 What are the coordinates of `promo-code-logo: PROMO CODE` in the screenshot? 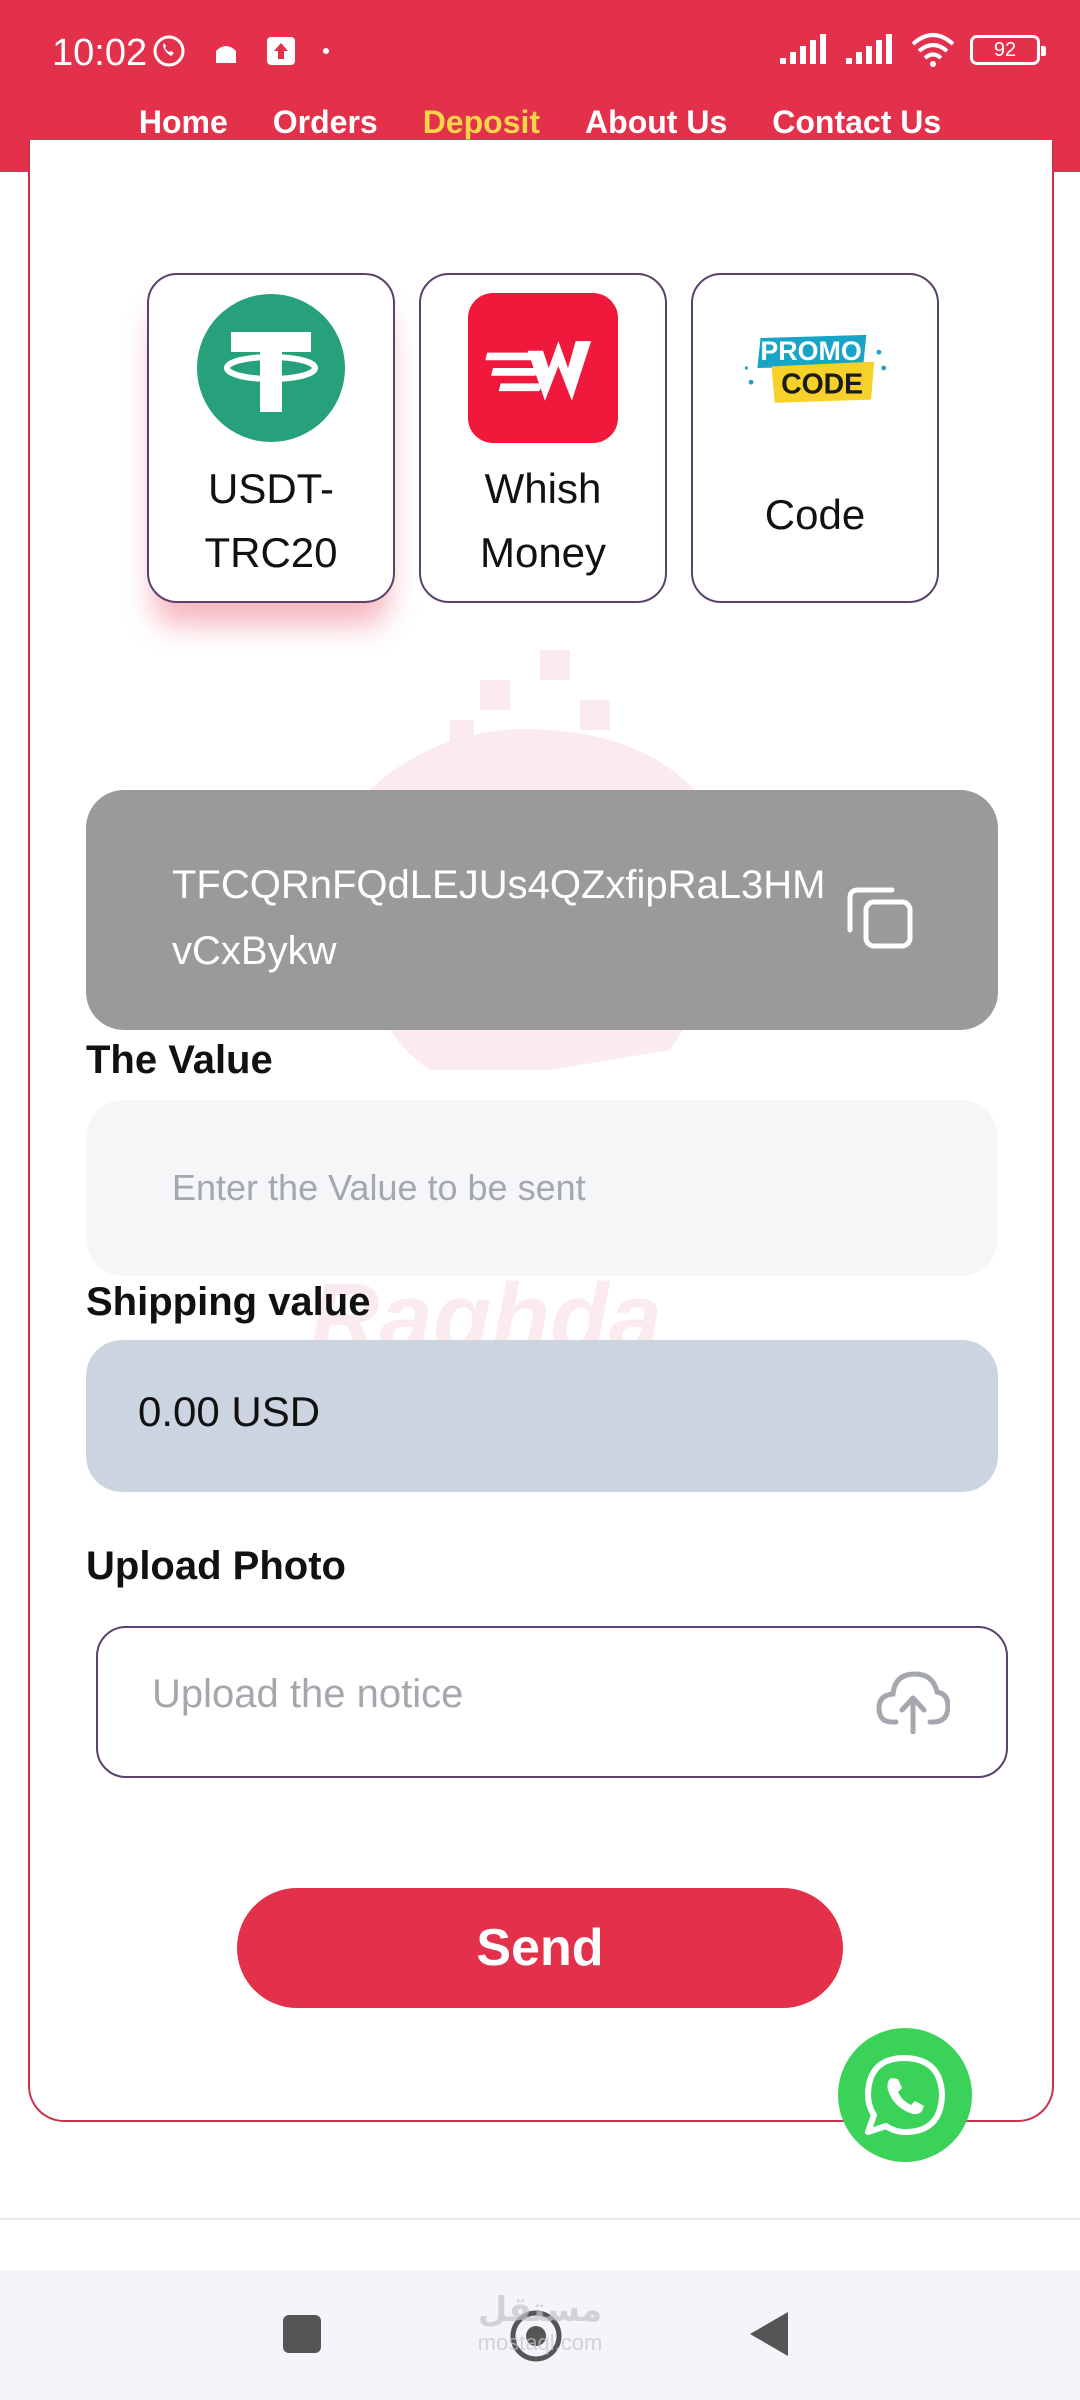 It's located at (815, 368).